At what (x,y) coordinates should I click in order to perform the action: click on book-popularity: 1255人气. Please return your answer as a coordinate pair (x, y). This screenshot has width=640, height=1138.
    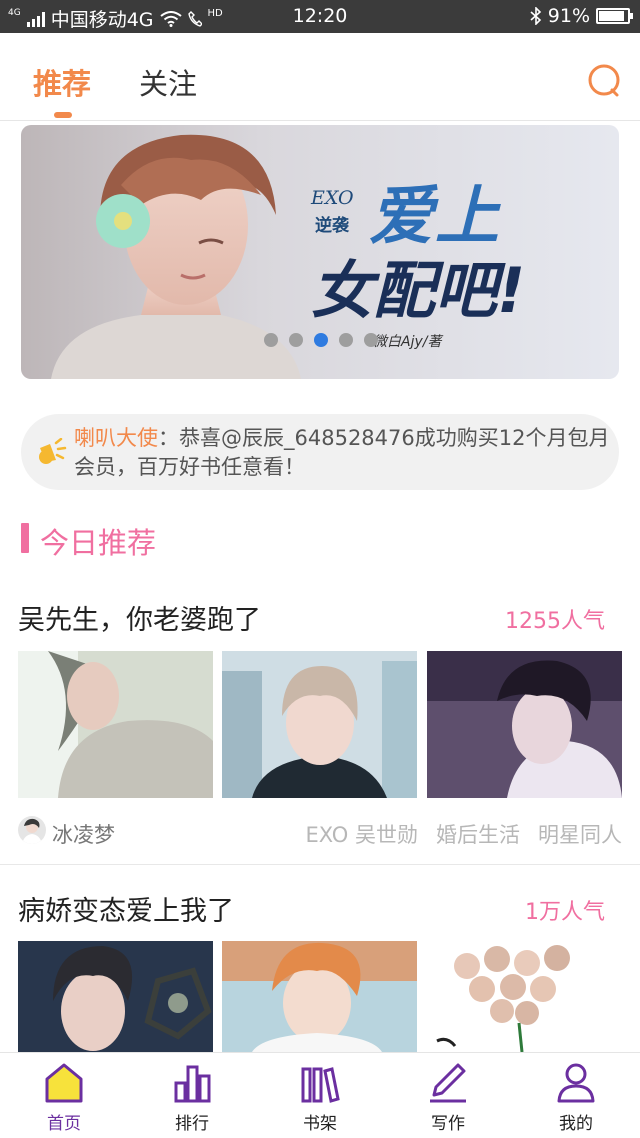
    Looking at the image, I should click on (555, 621).